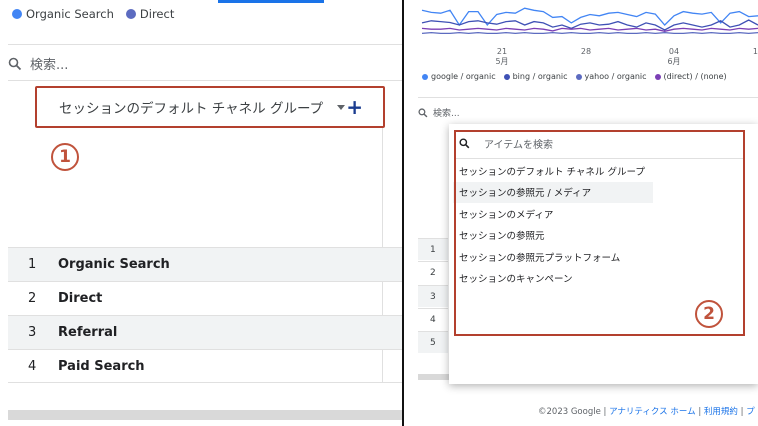 This screenshot has height=426, width=758. What do you see at coordinates (674, 56) in the screenshot?
I see `x-tick-label: 04 6月` at bounding box center [674, 56].